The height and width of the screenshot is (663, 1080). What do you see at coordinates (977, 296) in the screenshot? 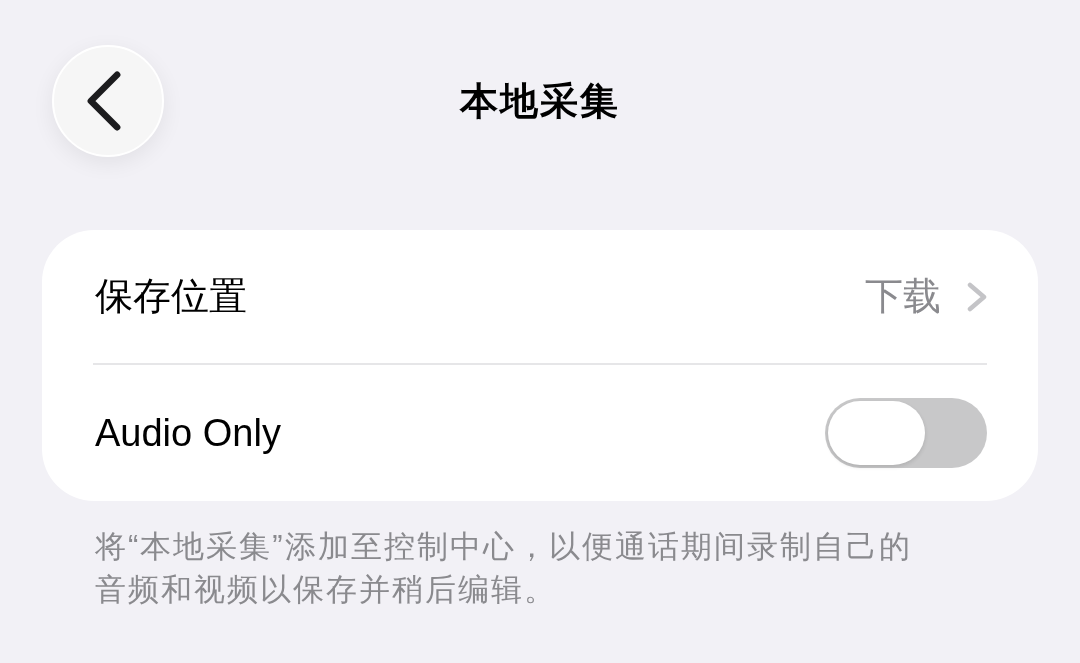
I see `chevron-right-icon` at bounding box center [977, 296].